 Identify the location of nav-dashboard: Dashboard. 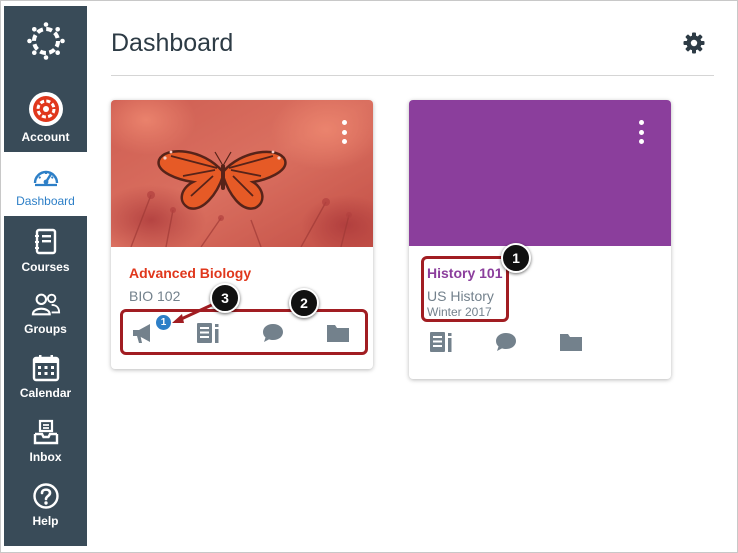
(45, 184).